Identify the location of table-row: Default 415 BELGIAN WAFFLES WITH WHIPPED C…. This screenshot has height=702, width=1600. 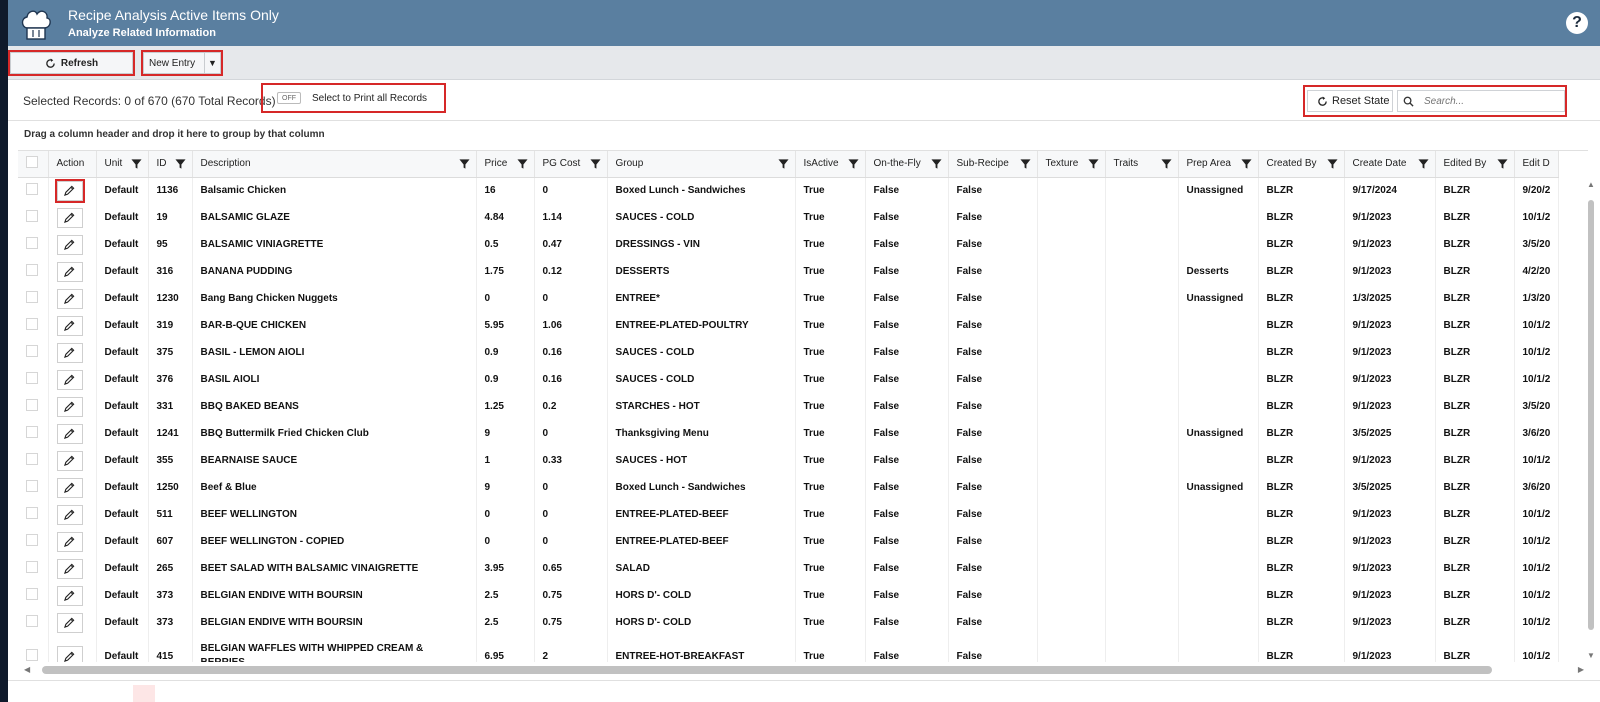
(789, 649).